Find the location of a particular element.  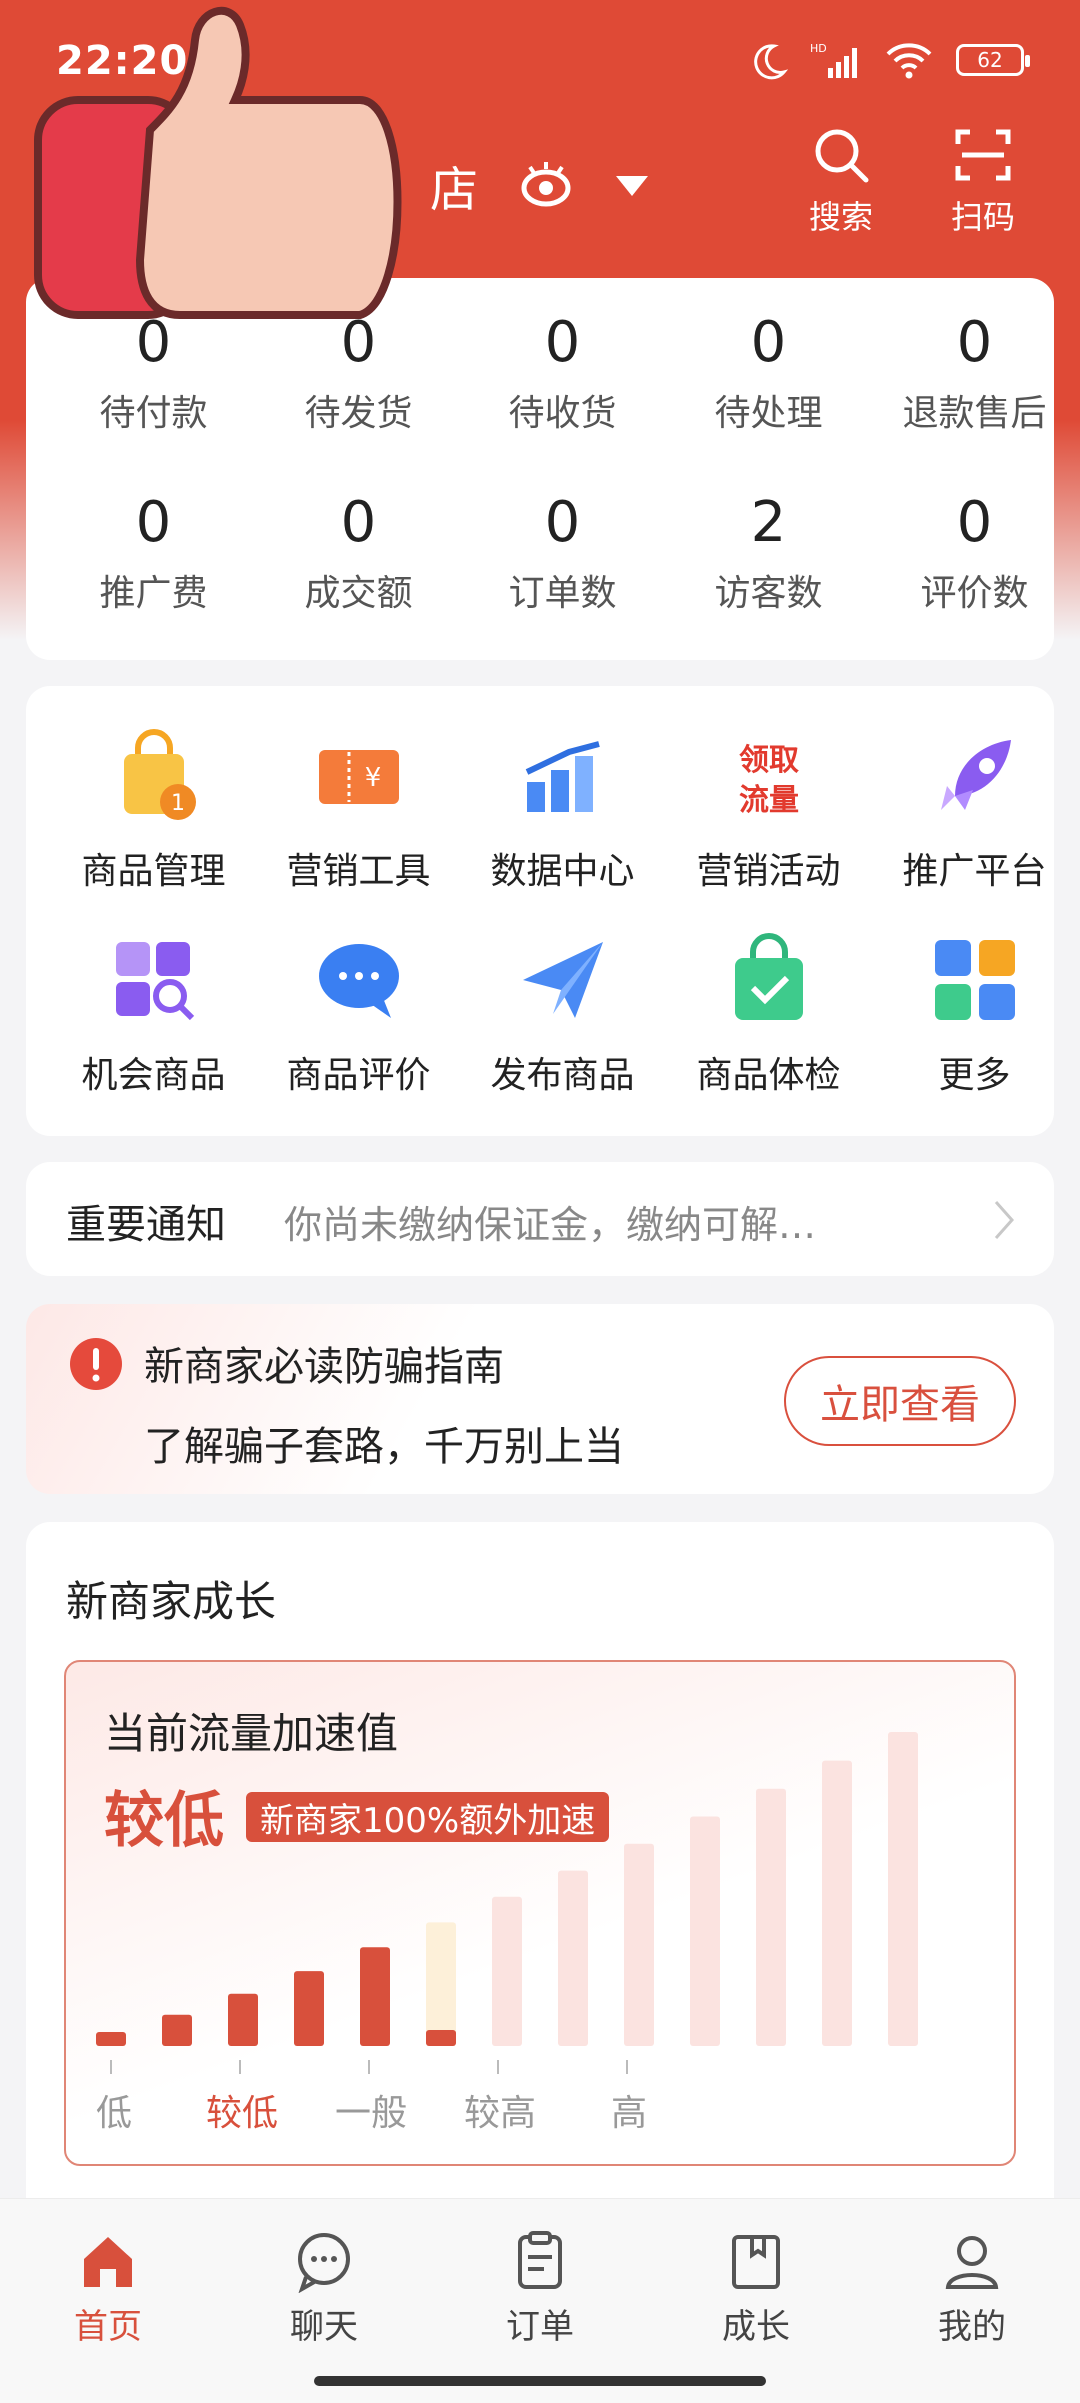

scale-label-lower: 较低 is located at coordinates (241, 2113).